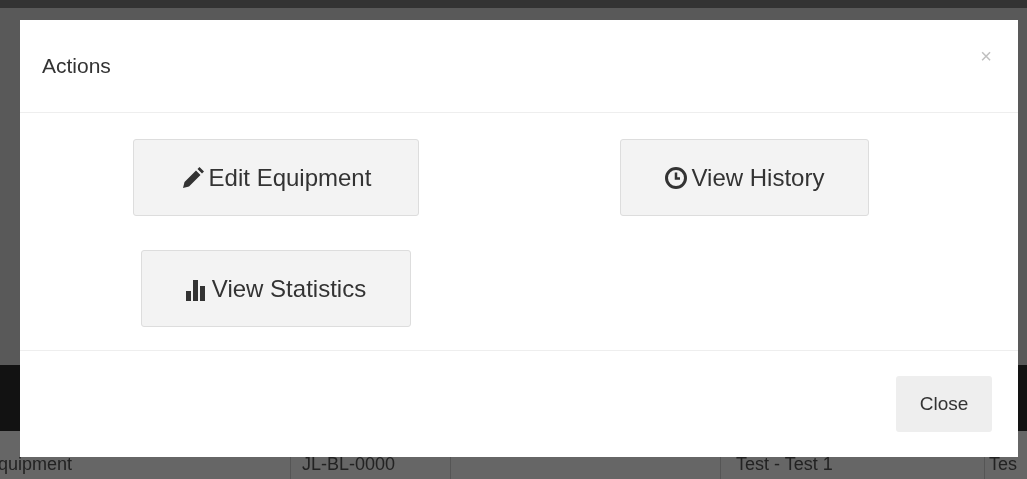 The image size is (1027, 479). I want to click on pencil-icon, so click(192, 177).